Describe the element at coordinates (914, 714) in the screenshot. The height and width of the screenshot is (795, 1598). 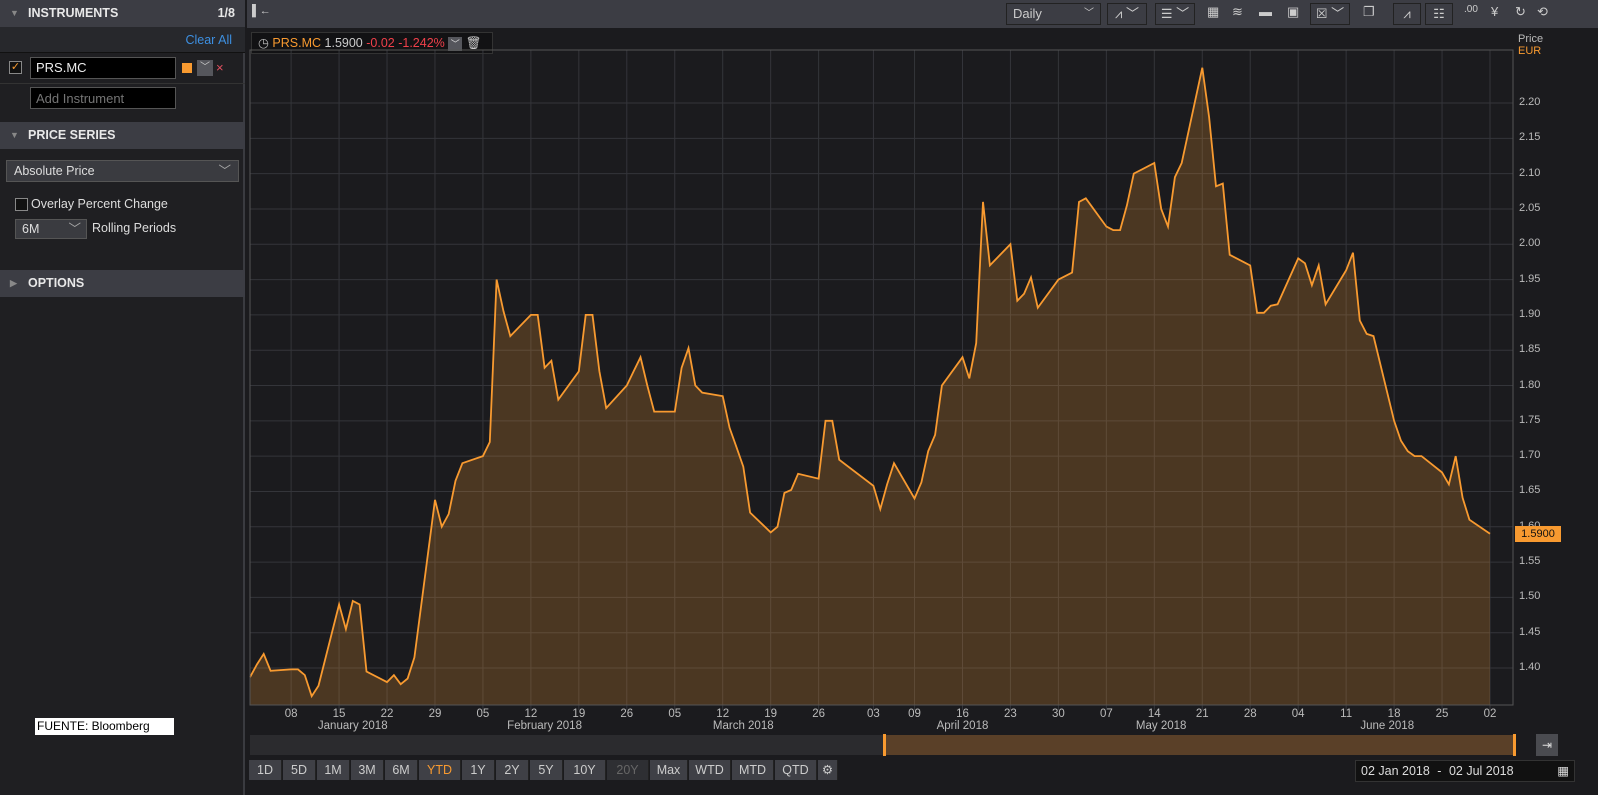
I see `x-tick-label: 09` at that location.